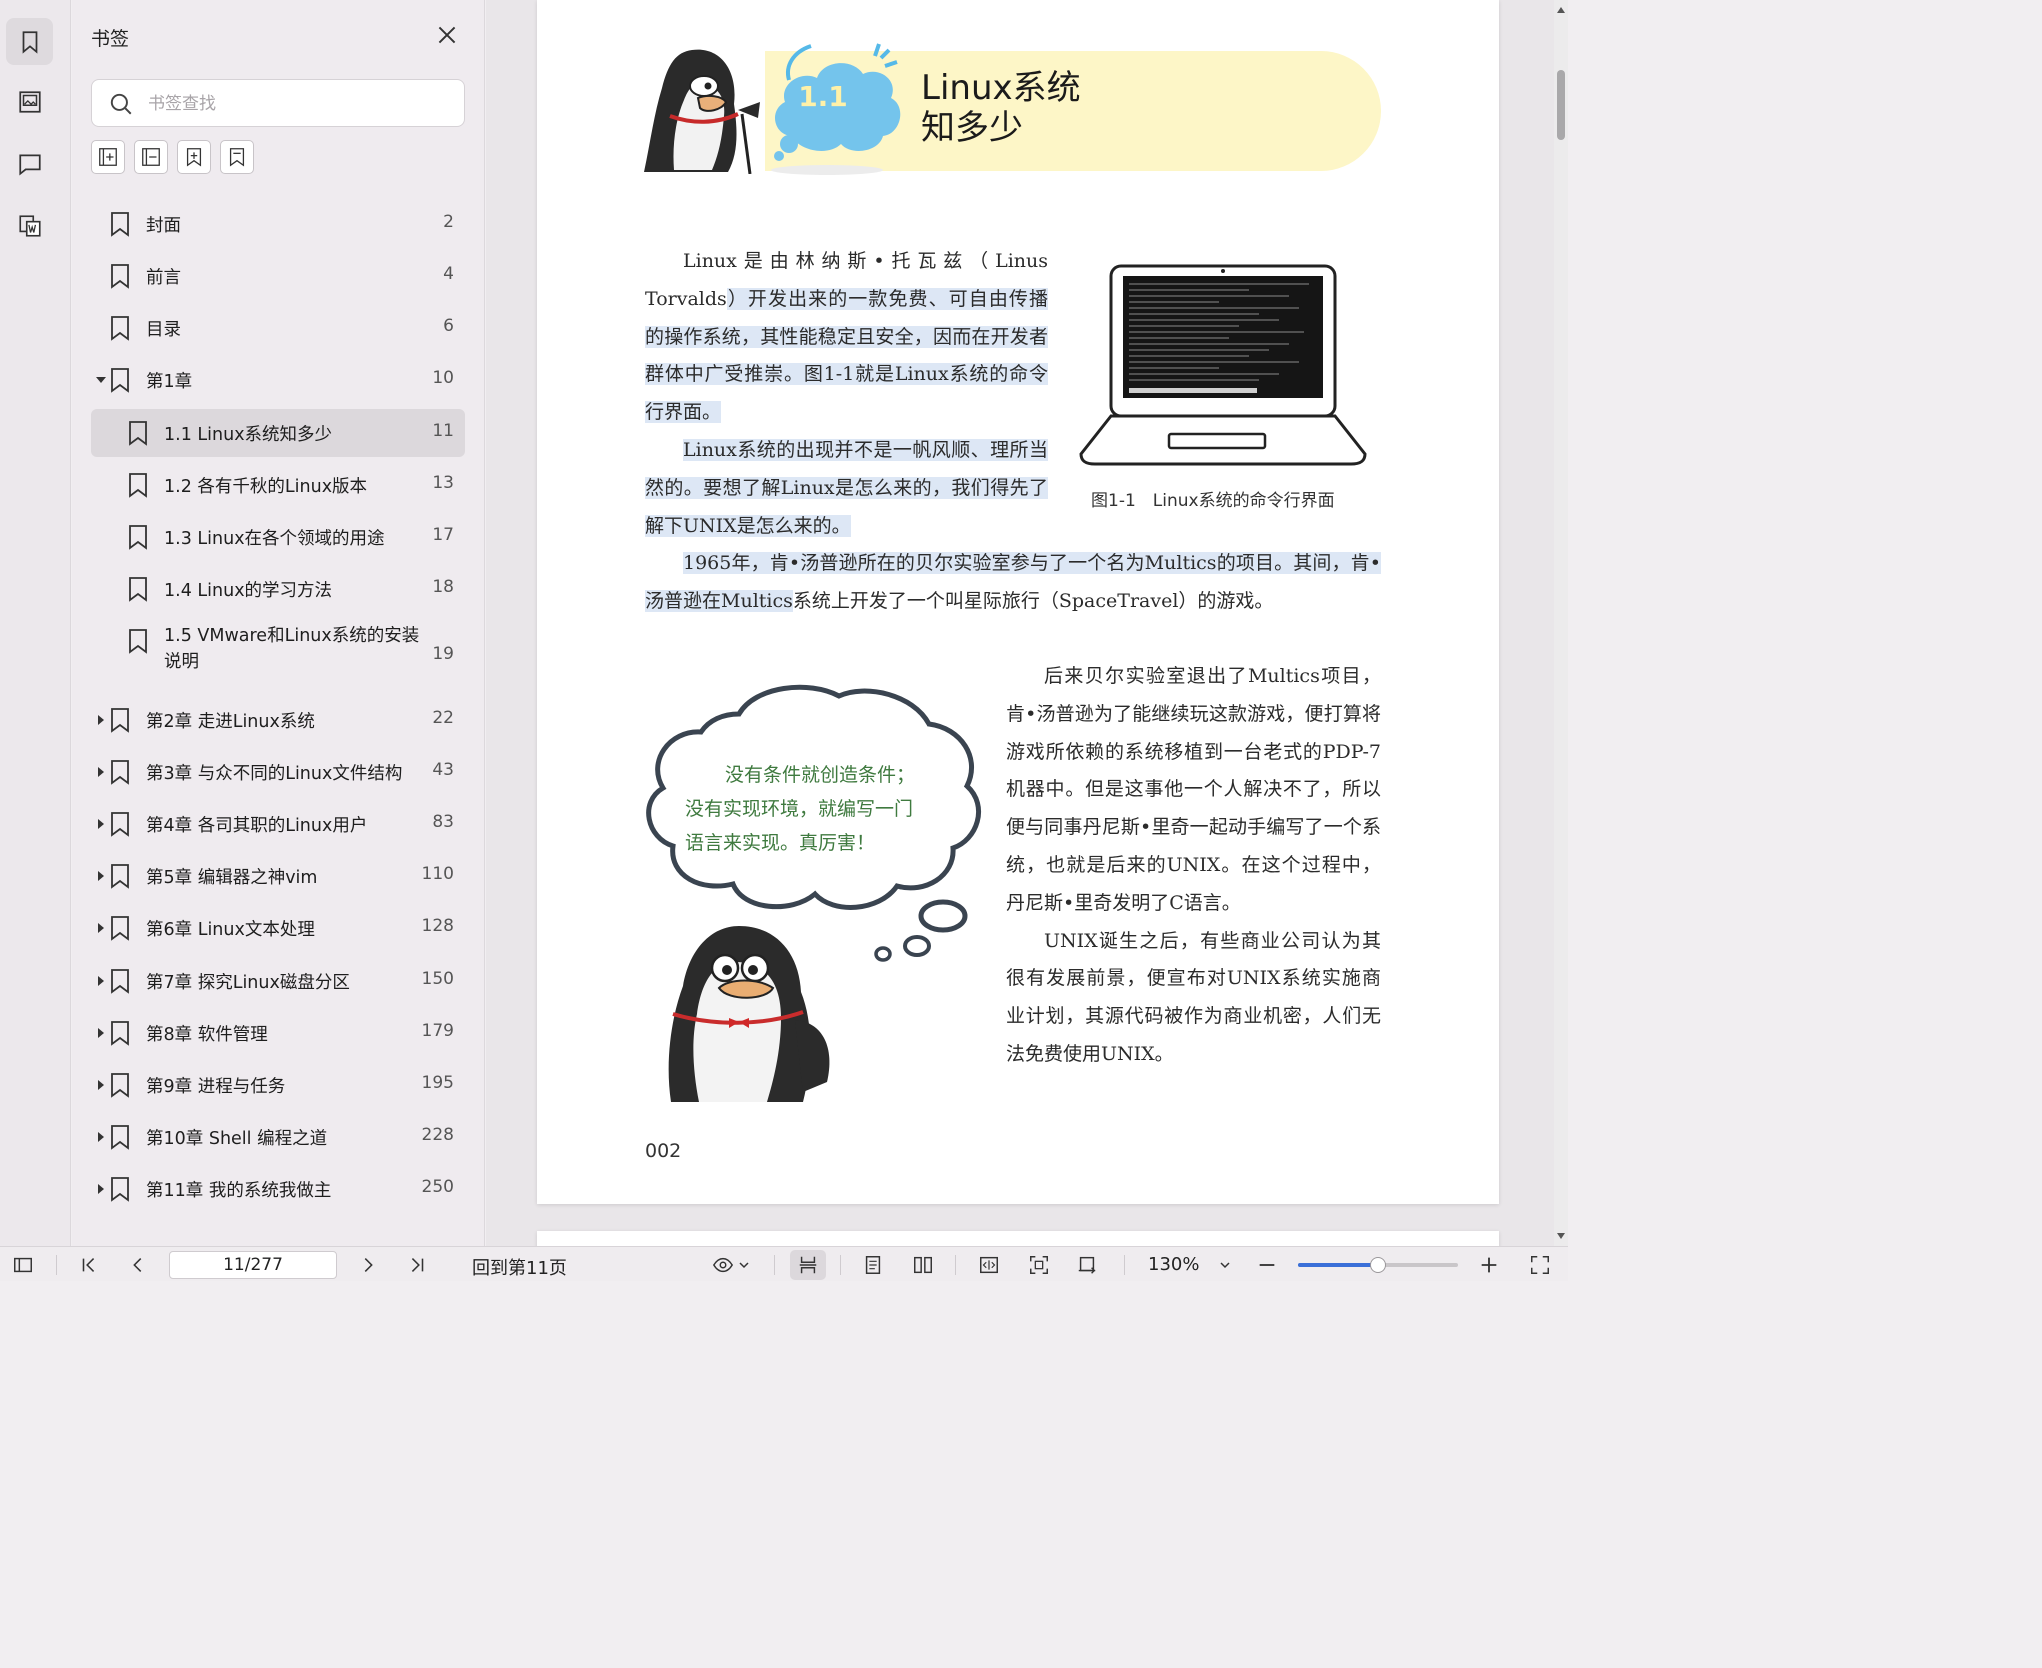 Image resolution: width=2042 pixels, height=1668 pixels. Describe the element at coordinates (368, 1265) in the screenshot. I see `next-page-button` at that location.